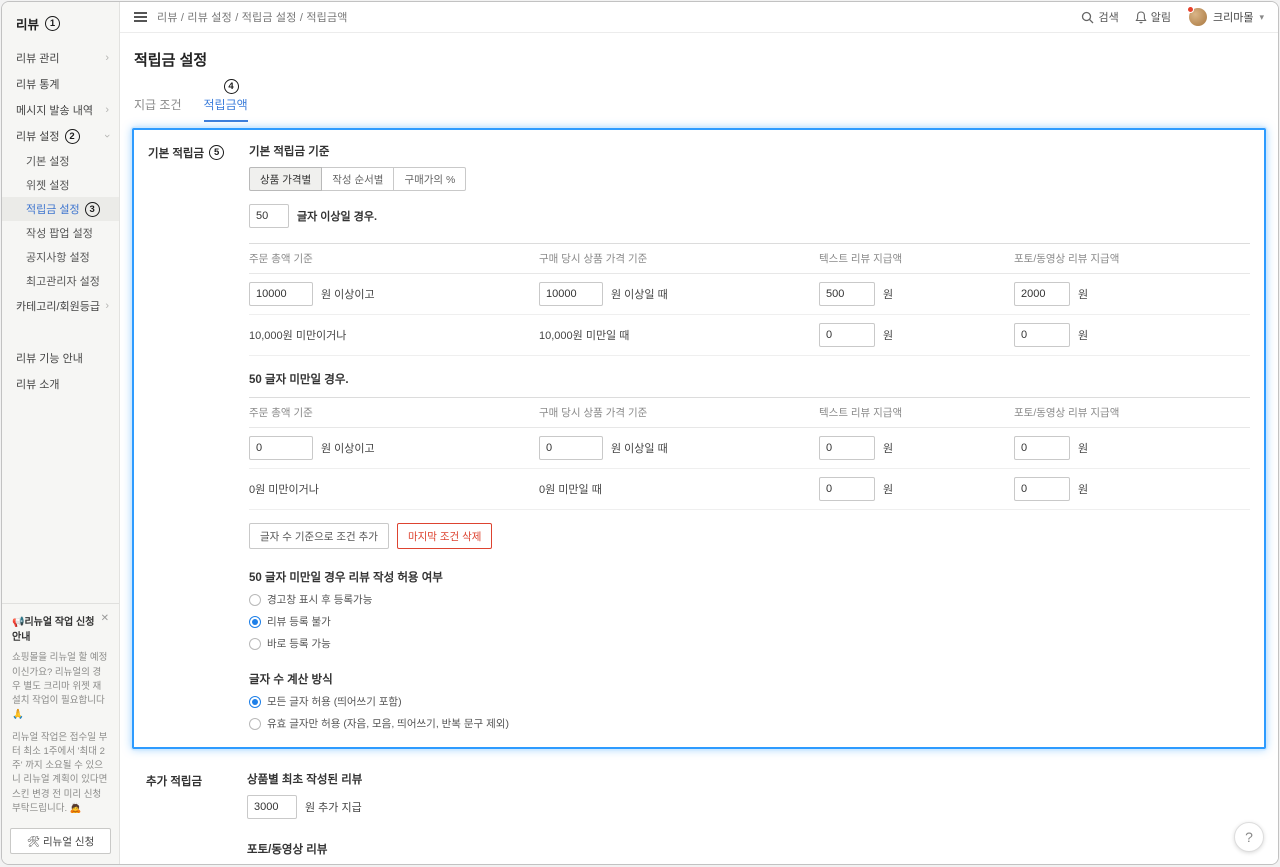  I want to click on segment-purchase-percent: 구매가의 %, so click(430, 179).